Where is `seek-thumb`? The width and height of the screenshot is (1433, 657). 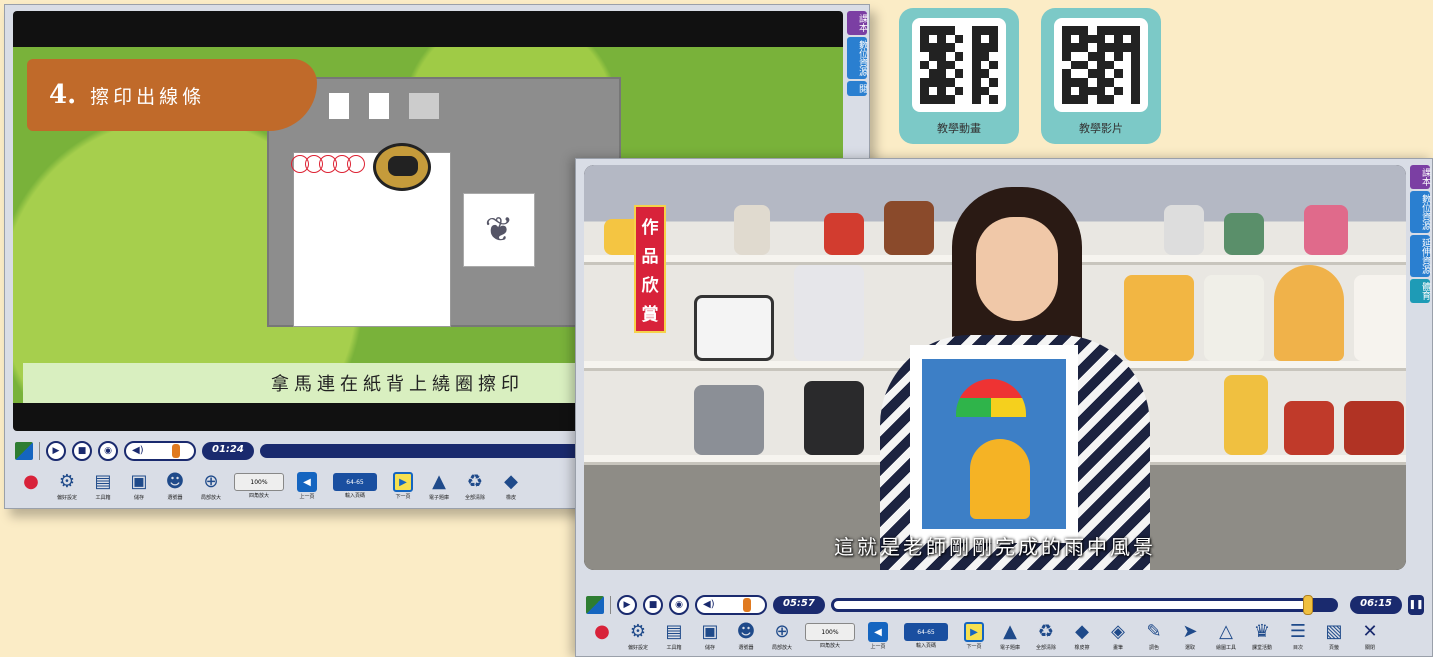
seek-thumb is located at coordinates (1307, 605).